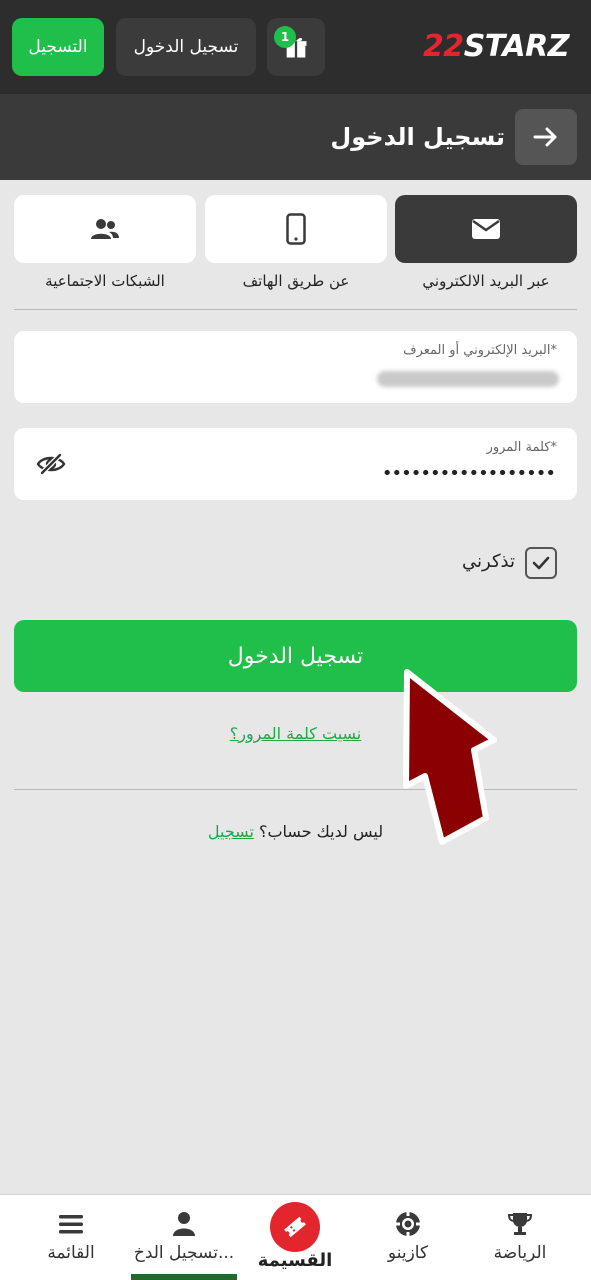 The image size is (591, 1280). I want to click on password-field-label: كلمة المرور*, so click(521, 447).